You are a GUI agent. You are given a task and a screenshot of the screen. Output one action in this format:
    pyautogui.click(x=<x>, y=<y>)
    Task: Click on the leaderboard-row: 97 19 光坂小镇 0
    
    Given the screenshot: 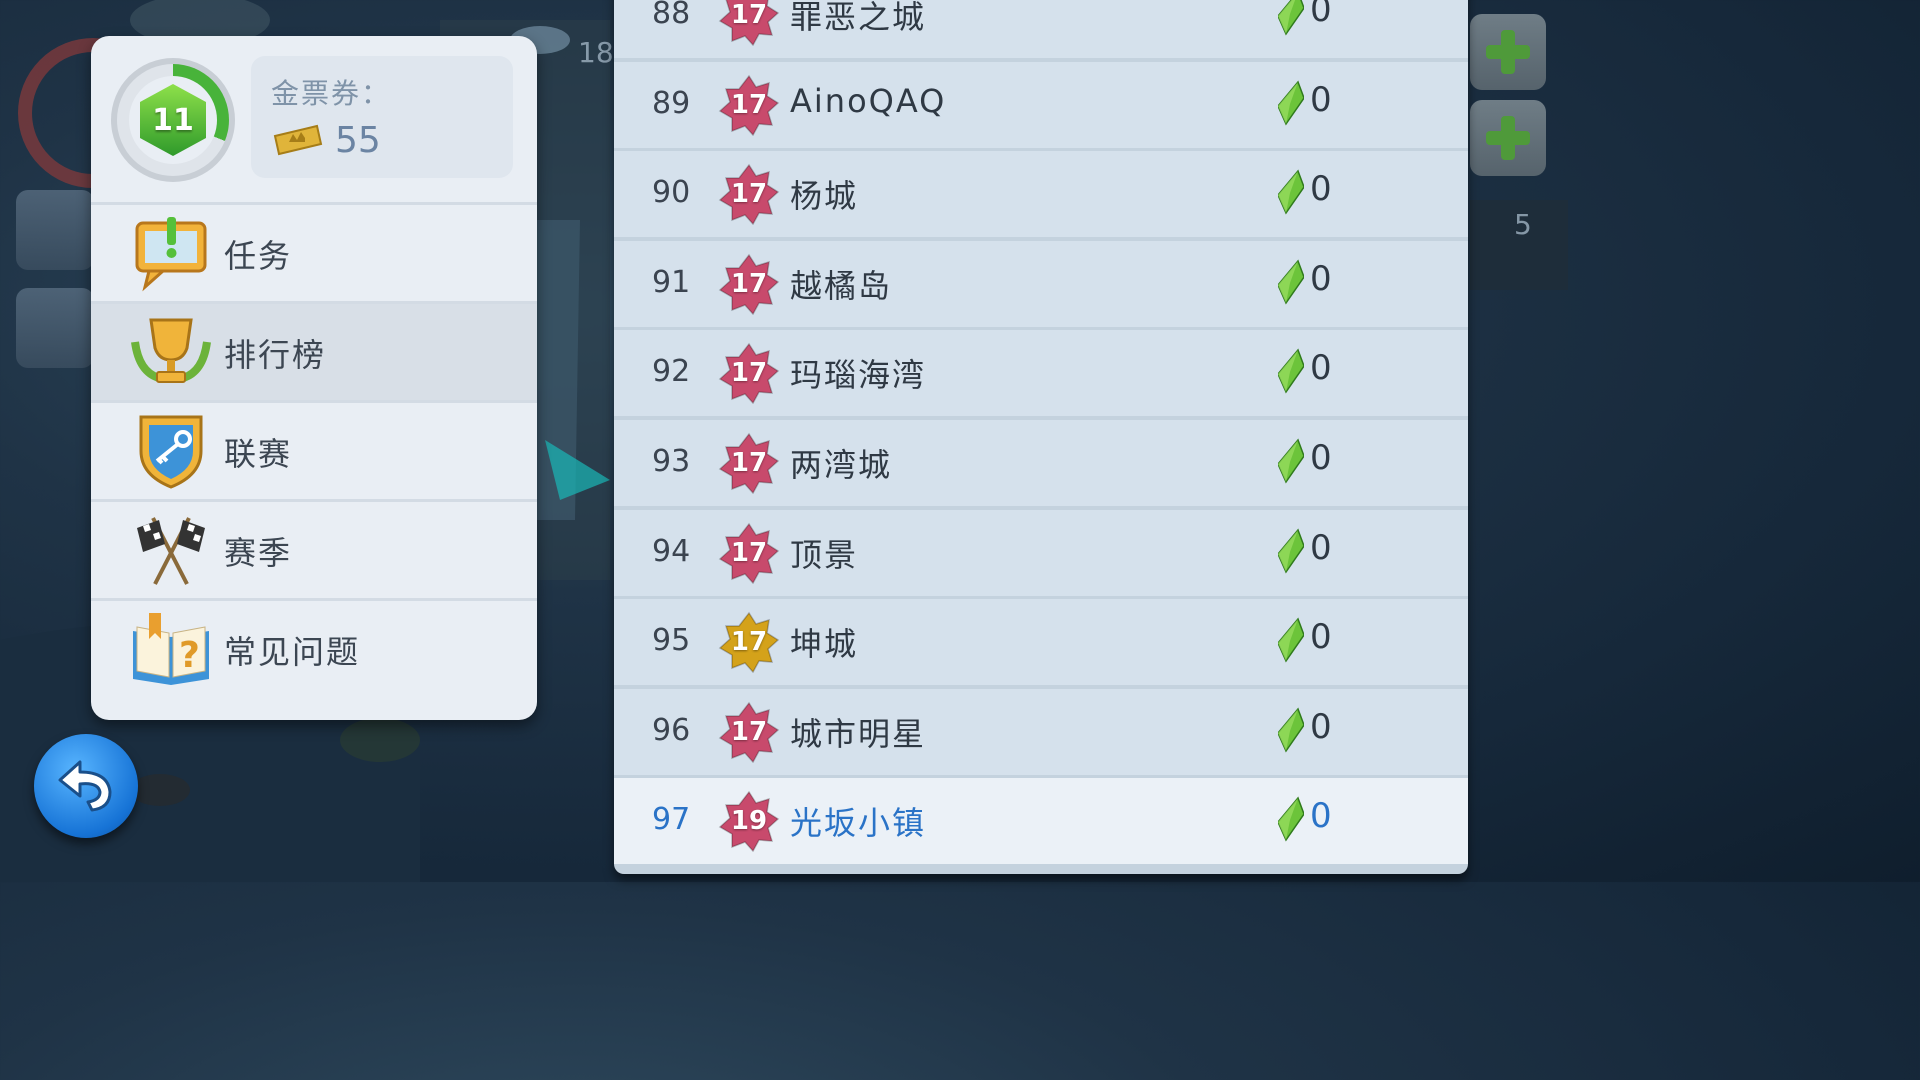 What is the action you would take?
    pyautogui.click(x=1041, y=821)
    